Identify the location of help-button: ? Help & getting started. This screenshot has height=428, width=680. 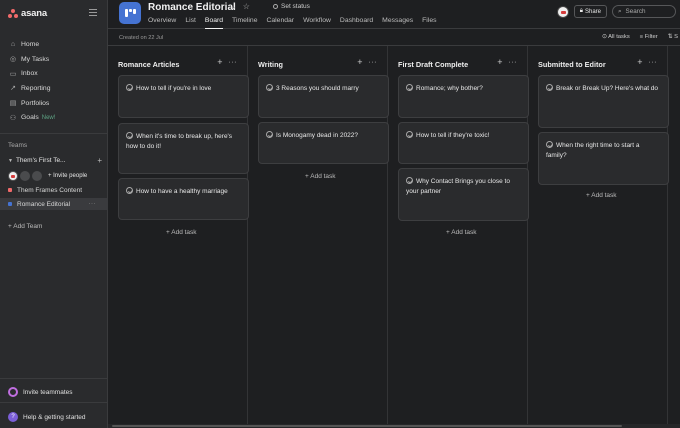
(47, 417).